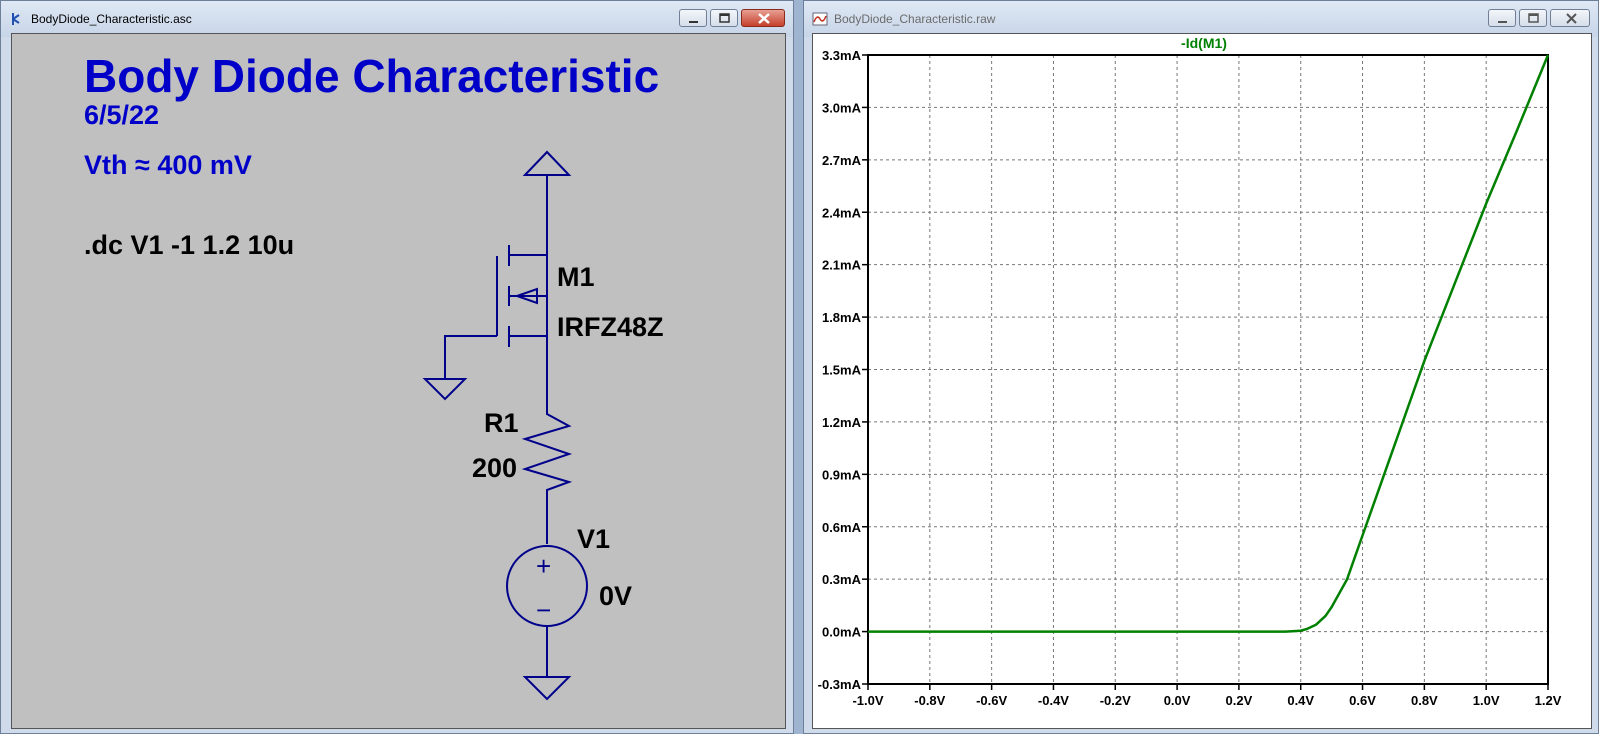 The height and width of the screenshot is (734, 1599). What do you see at coordinates (842, 212) in the screenshot?
I see `y-tick-label: 2.4mA` at bounding box center [842, 212].